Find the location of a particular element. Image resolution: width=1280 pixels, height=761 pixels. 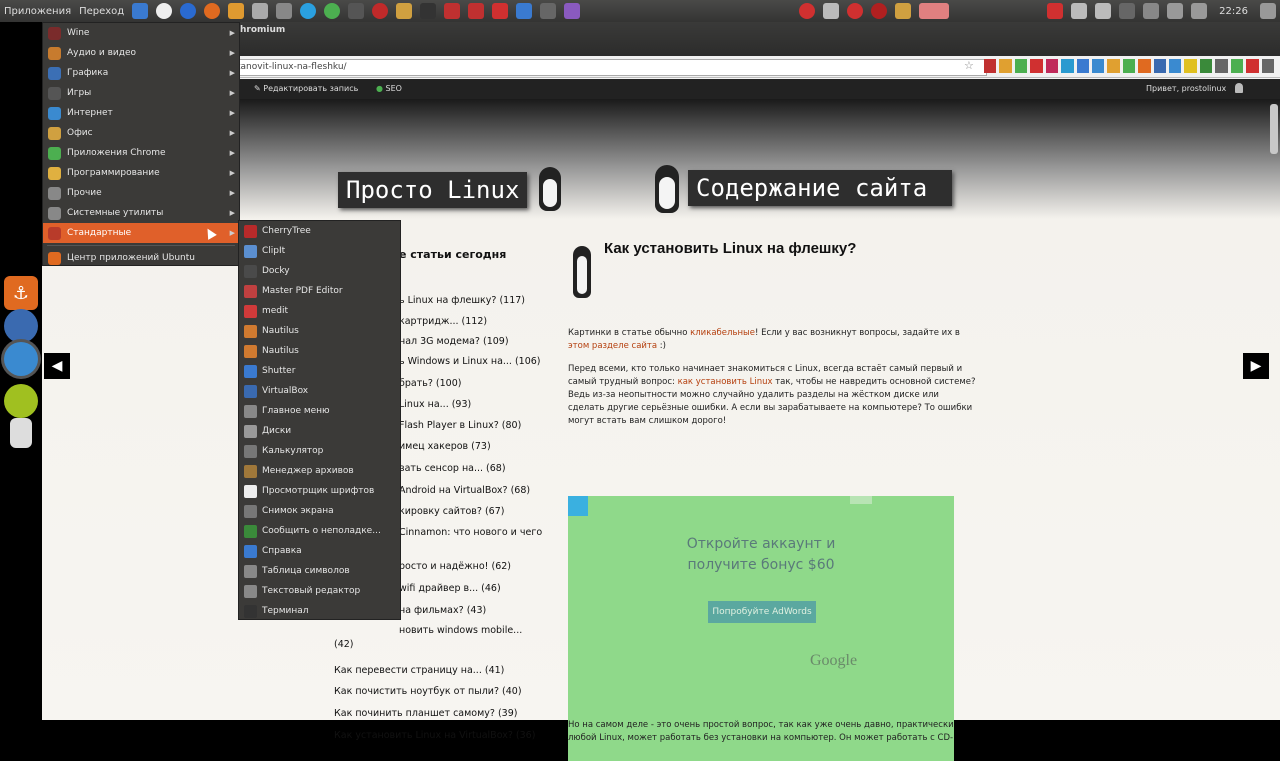

sidebar-link: Flash Player в Linux? (80) is located at coordinates (460, 425).